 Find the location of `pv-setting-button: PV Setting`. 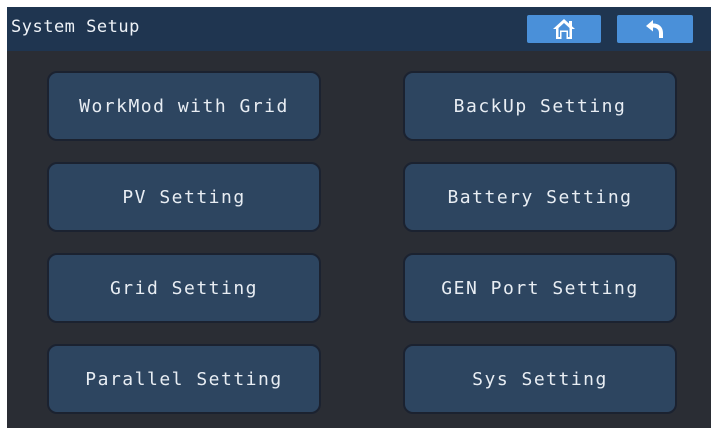

pv-setting-button: PV Setting is located at coordinates (184, 197).